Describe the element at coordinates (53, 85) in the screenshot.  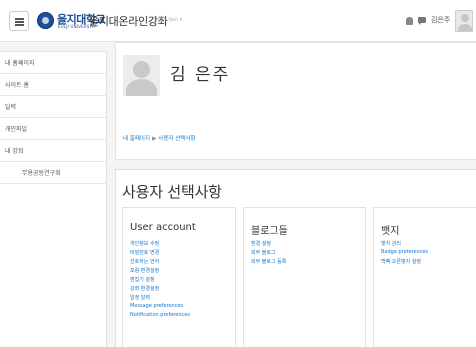
I see `sidebar-item-site-home: 사이트 홈` at that location.